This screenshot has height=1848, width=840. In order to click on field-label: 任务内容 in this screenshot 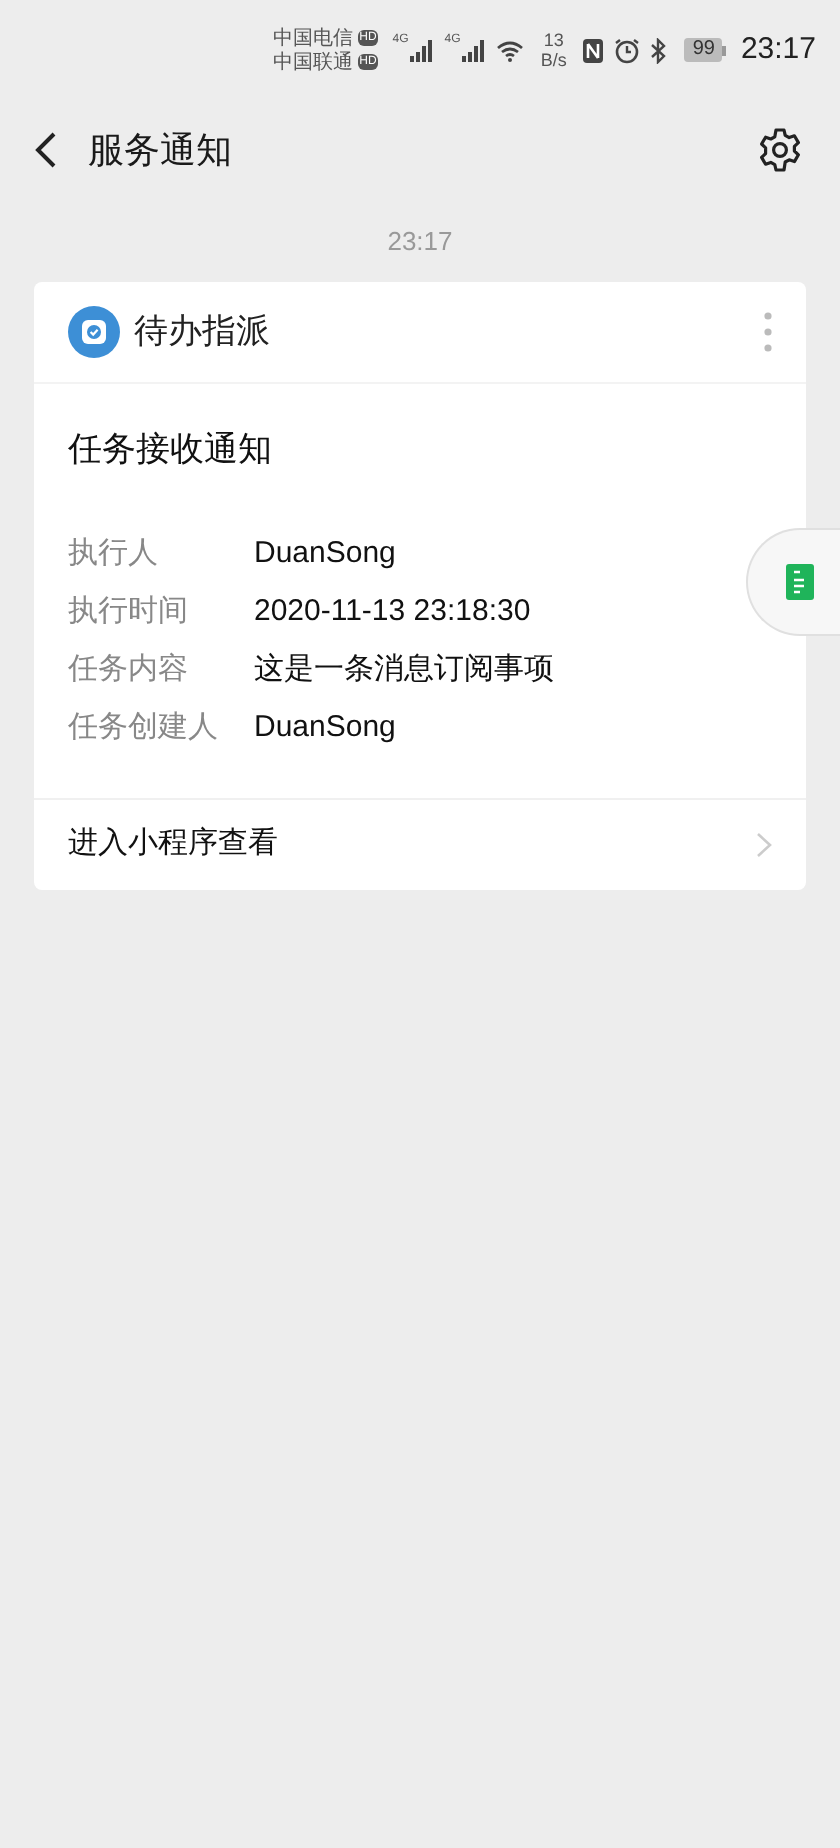, I will do `click(129, 670)`.